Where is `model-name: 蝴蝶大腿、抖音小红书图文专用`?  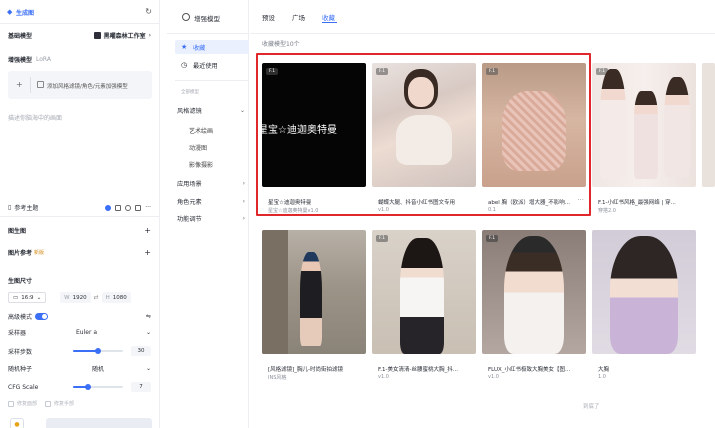 model-name: 蝴蝶大腿、抖音小红书图文专用 is located at coordinates (417, 203).